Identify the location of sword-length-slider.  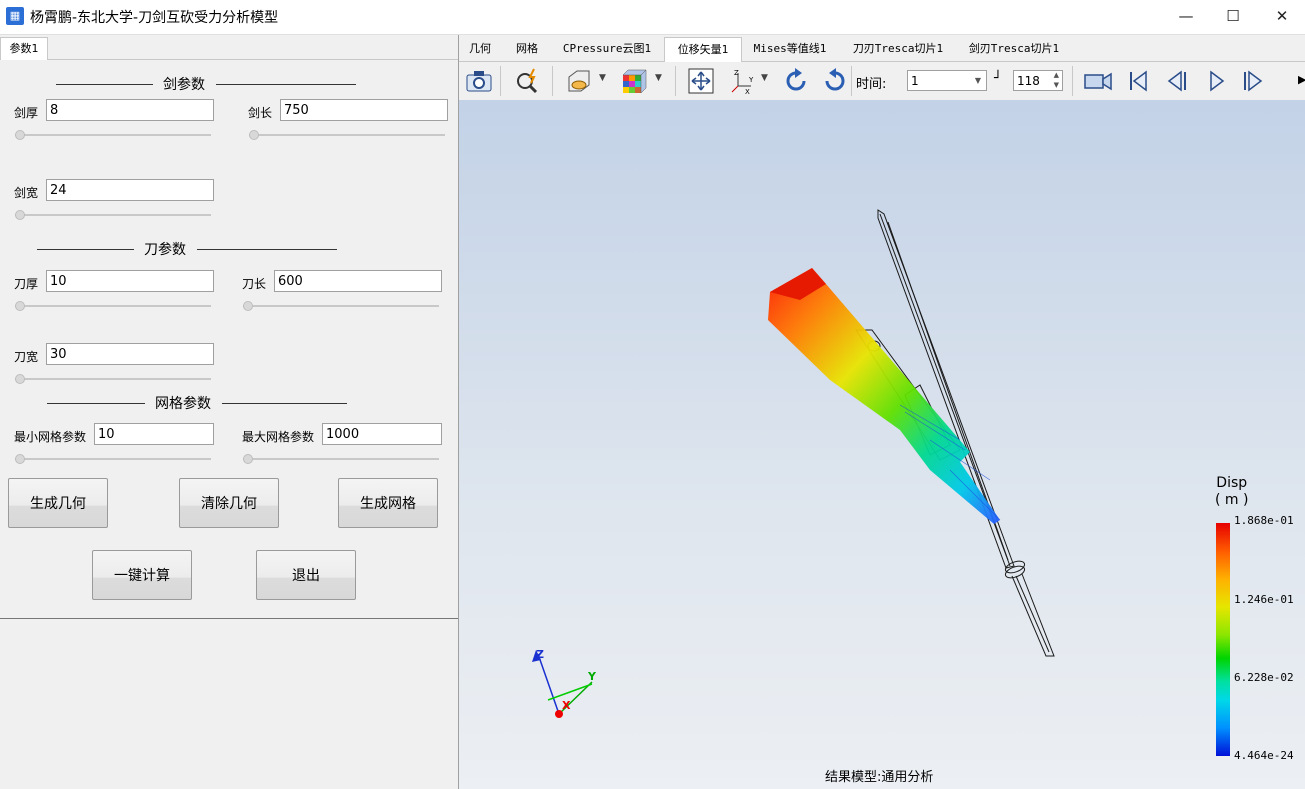
(347, 135).